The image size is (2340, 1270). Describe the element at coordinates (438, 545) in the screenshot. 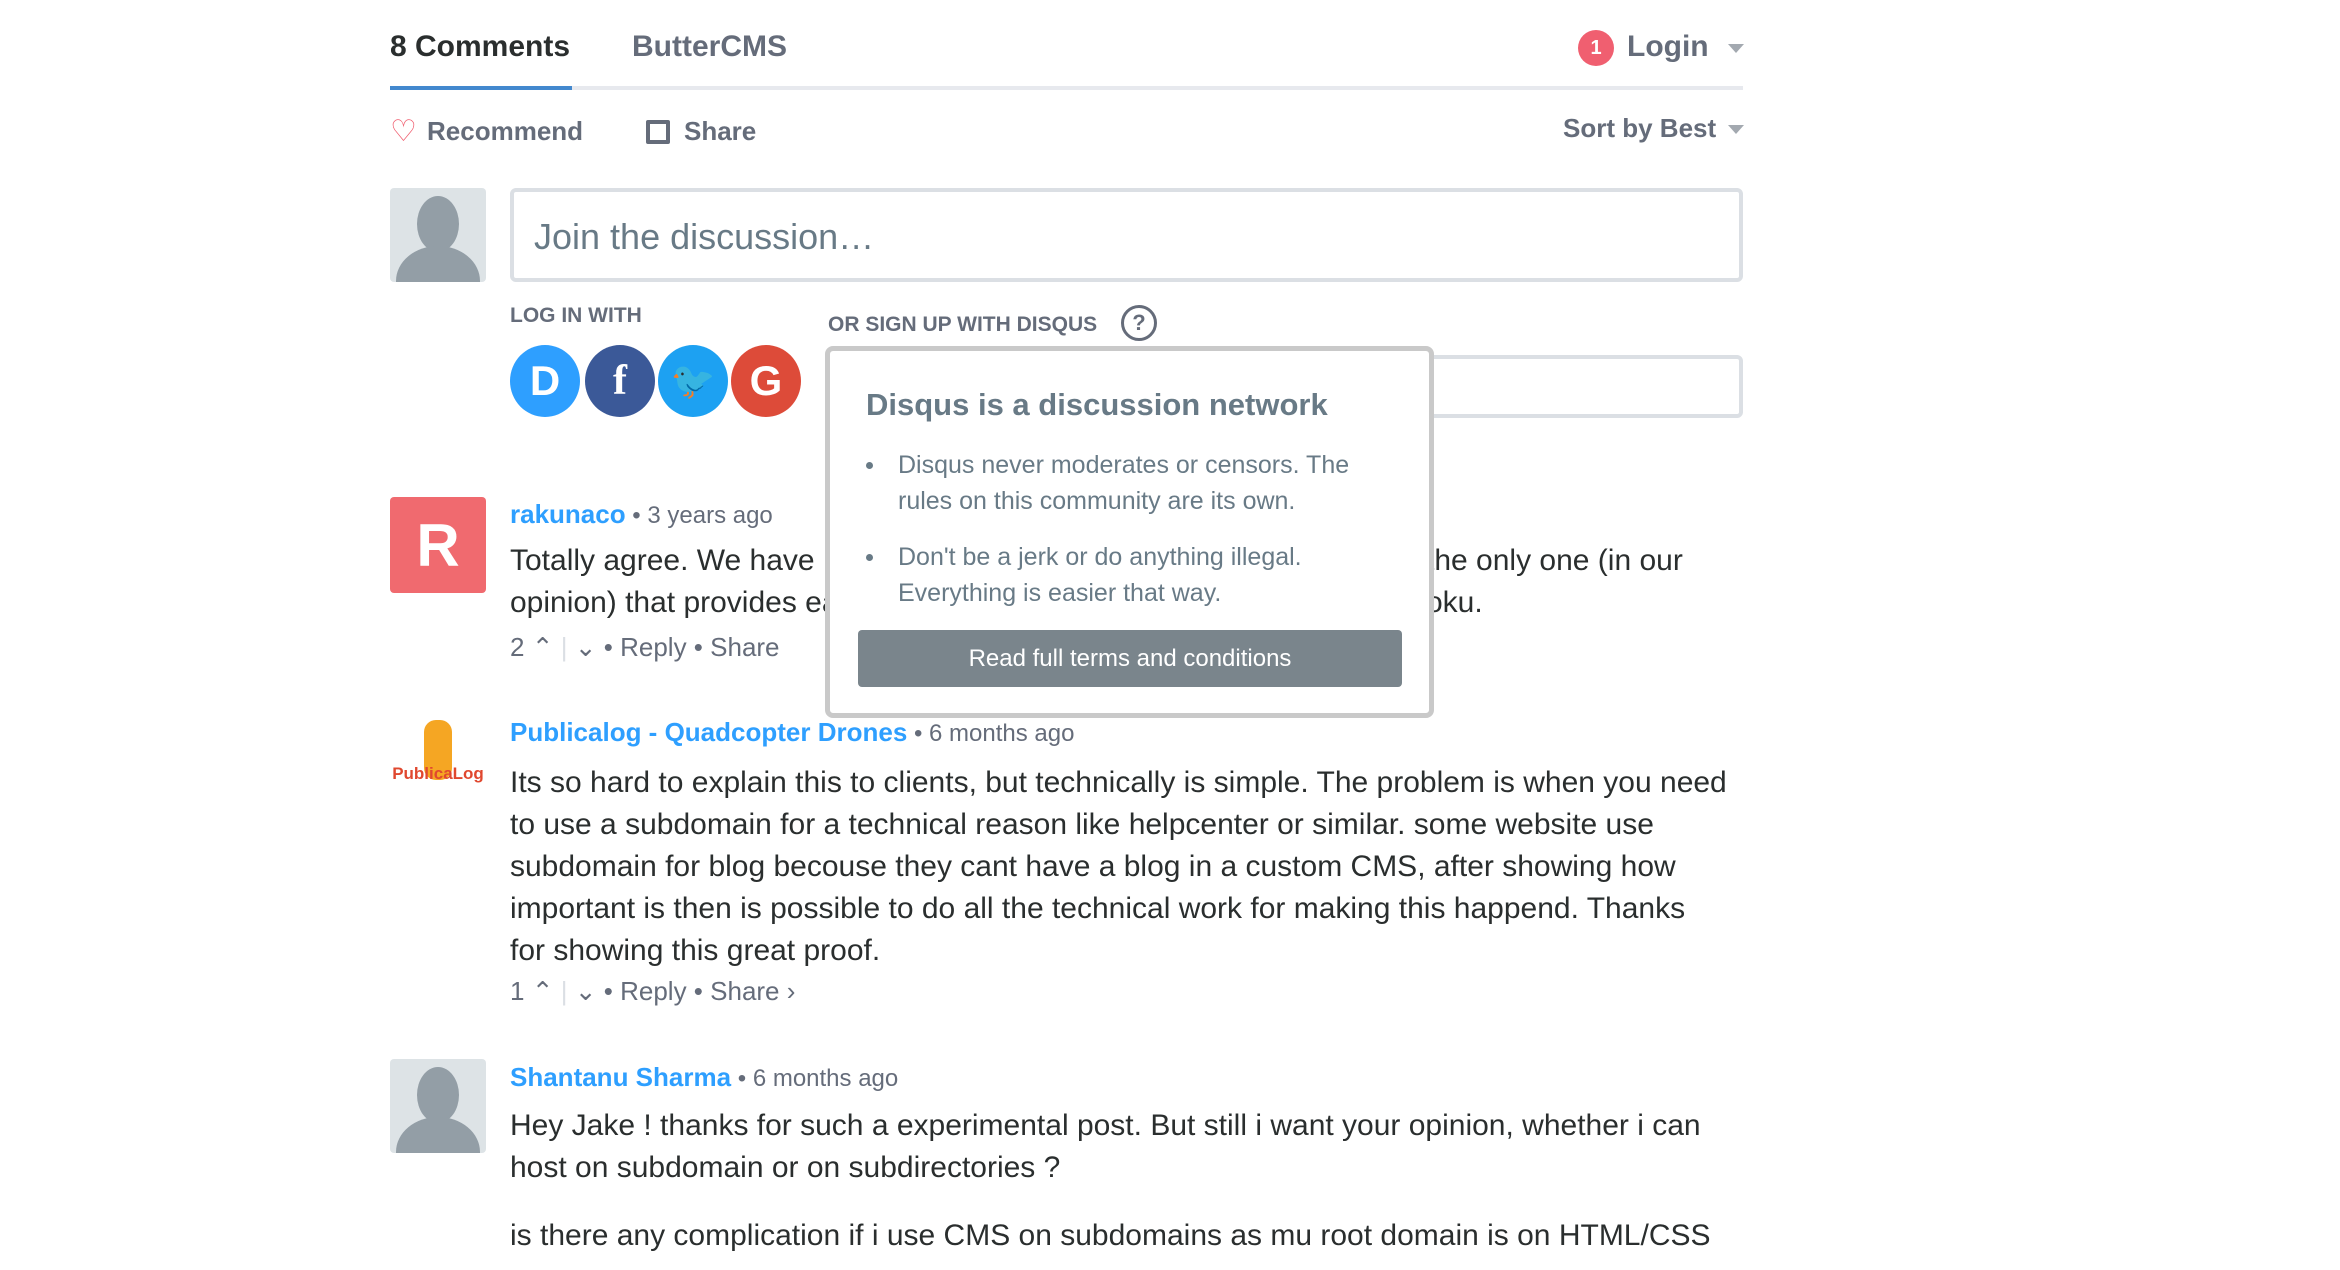

I see `rakunaco-avatar: R` at that location.